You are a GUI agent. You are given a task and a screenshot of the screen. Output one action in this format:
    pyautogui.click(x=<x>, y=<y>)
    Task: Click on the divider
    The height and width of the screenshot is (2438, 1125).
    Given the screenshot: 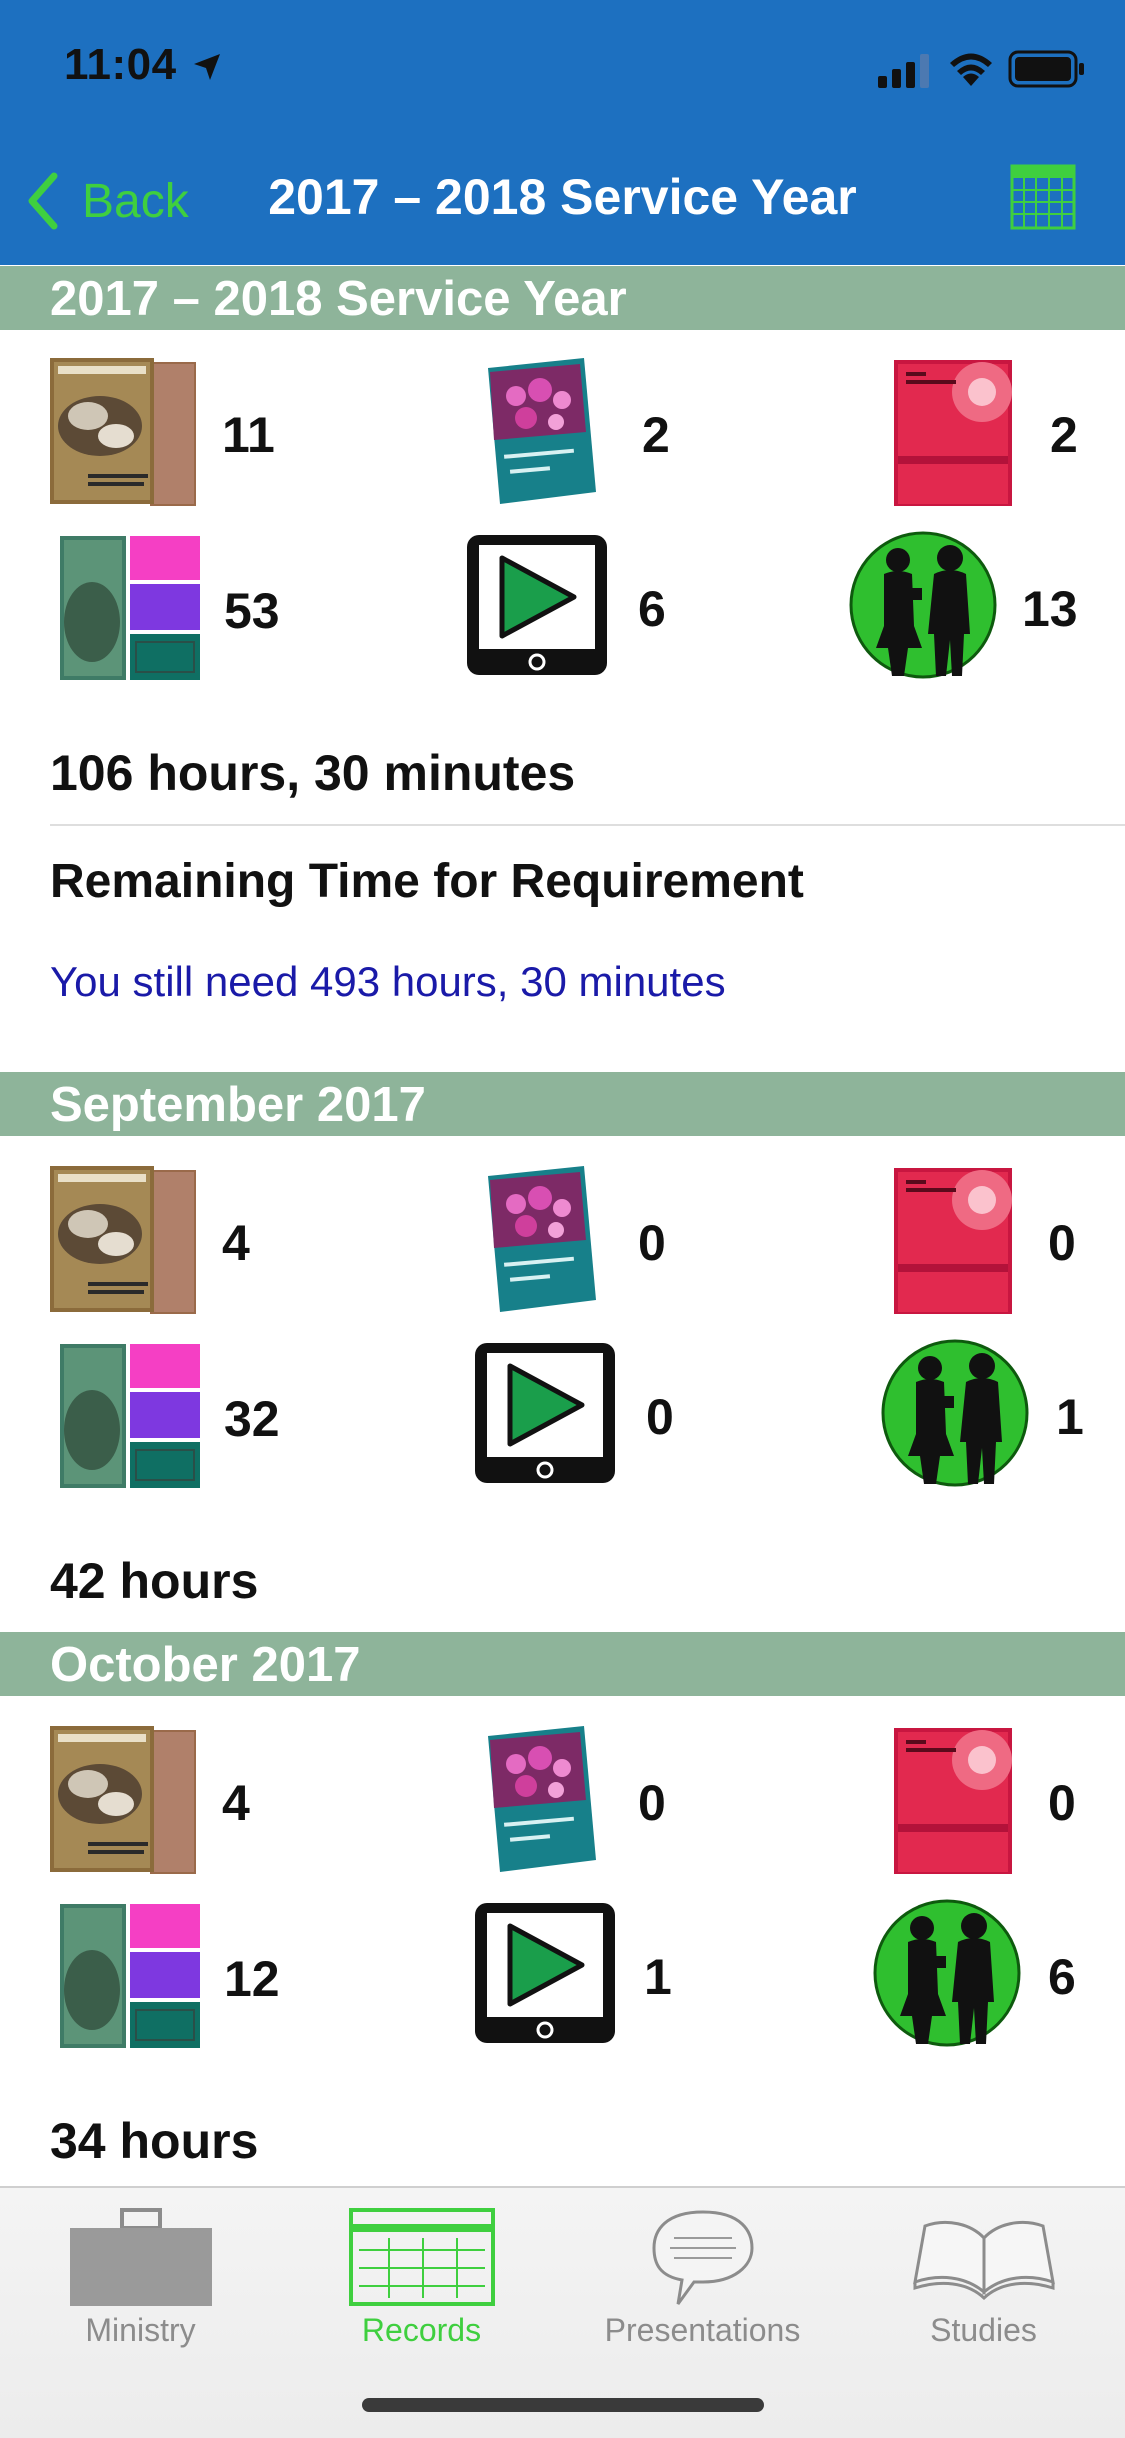 What is the action you would take?
    pyautogui.click(x=587, y=825)
    